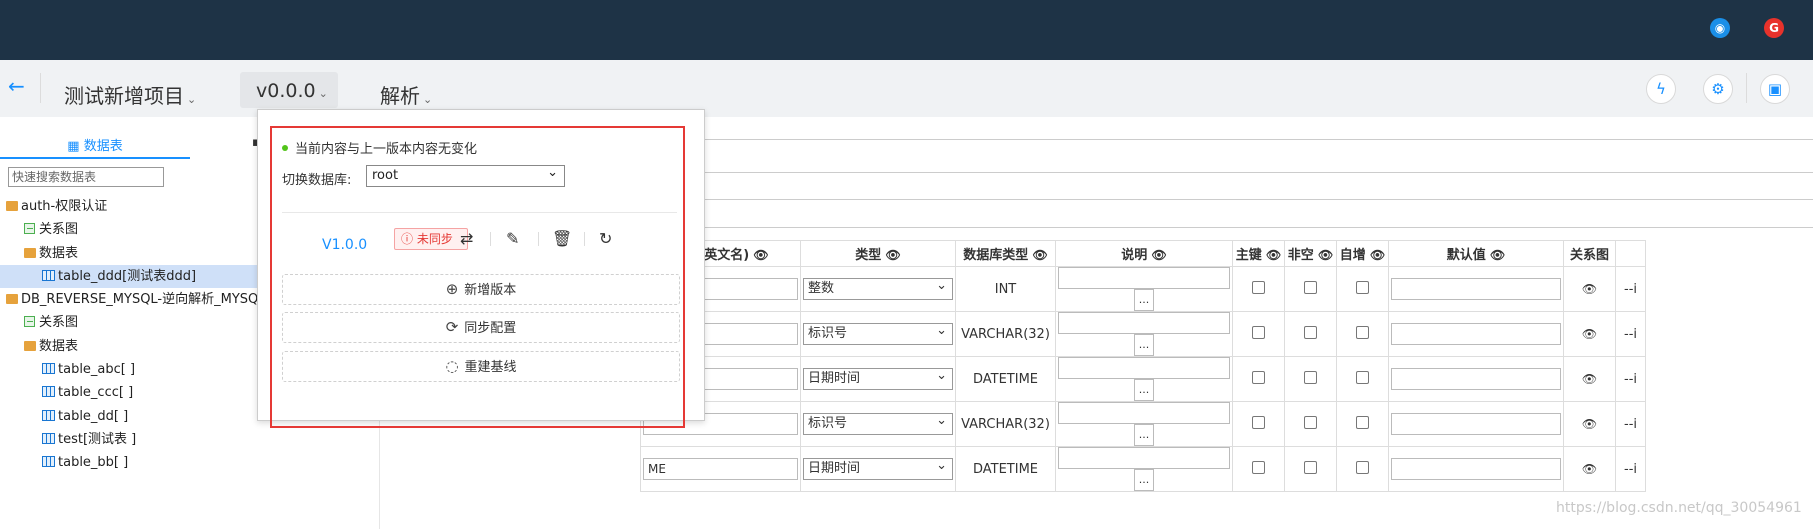 This screenshot has width=1813, height=529. I want to click on shuffle-icon: ⇄, so click(466, 238).